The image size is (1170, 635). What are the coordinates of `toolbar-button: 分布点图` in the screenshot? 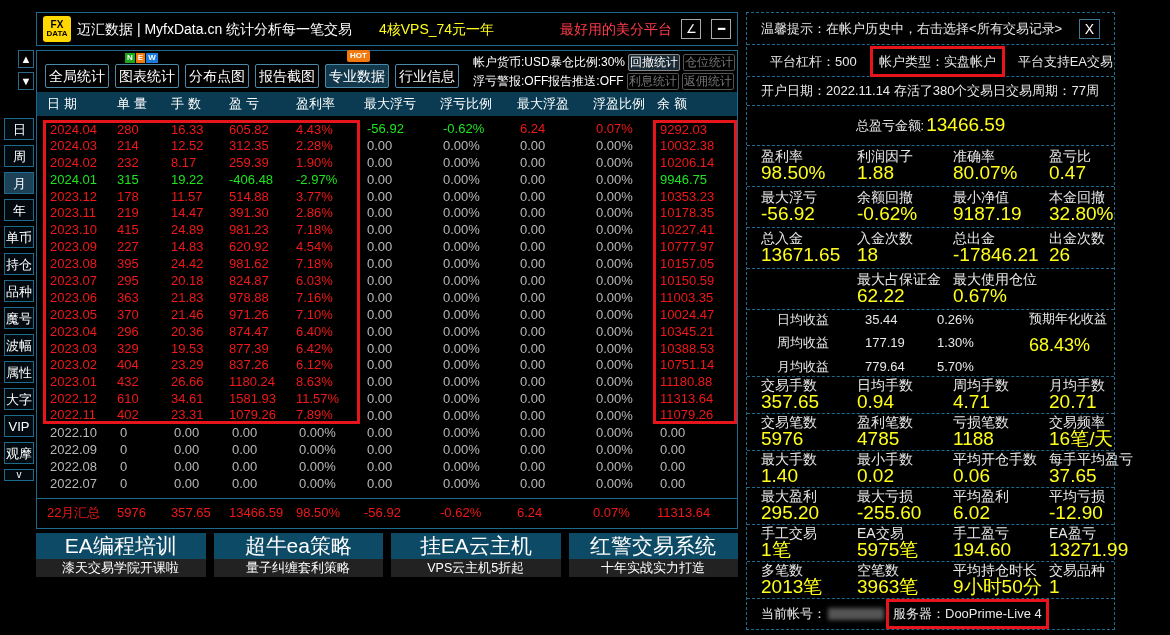 It's located at (217, 76).